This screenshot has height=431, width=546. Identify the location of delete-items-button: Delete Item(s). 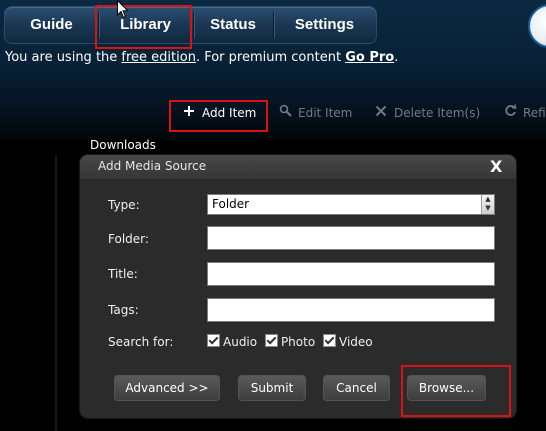
(427, 113).